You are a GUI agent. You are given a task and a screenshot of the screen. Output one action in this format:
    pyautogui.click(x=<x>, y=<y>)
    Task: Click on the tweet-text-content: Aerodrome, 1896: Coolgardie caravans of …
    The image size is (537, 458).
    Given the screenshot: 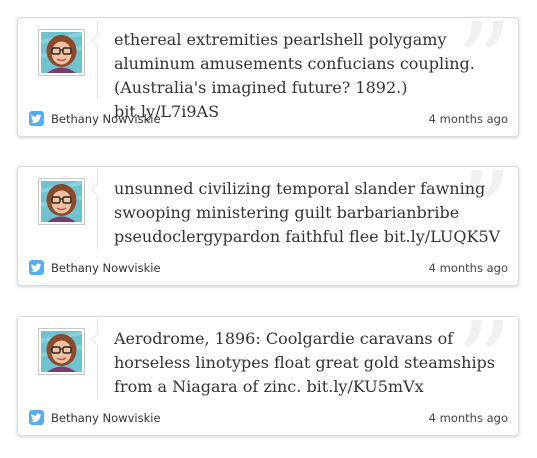 What is the action you would take?
    pyautogui.click(x=305, y=362)
    